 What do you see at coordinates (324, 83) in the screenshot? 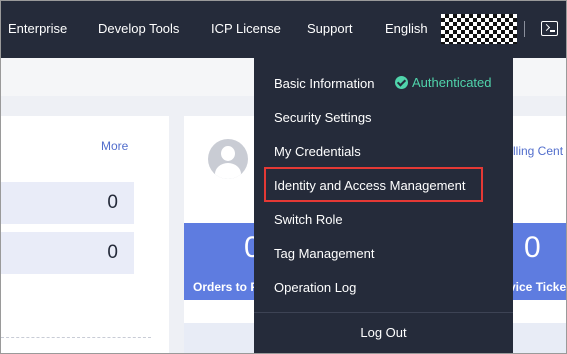
I see `menu-basic-information: Basic Information` at bounding box center [324, 83].